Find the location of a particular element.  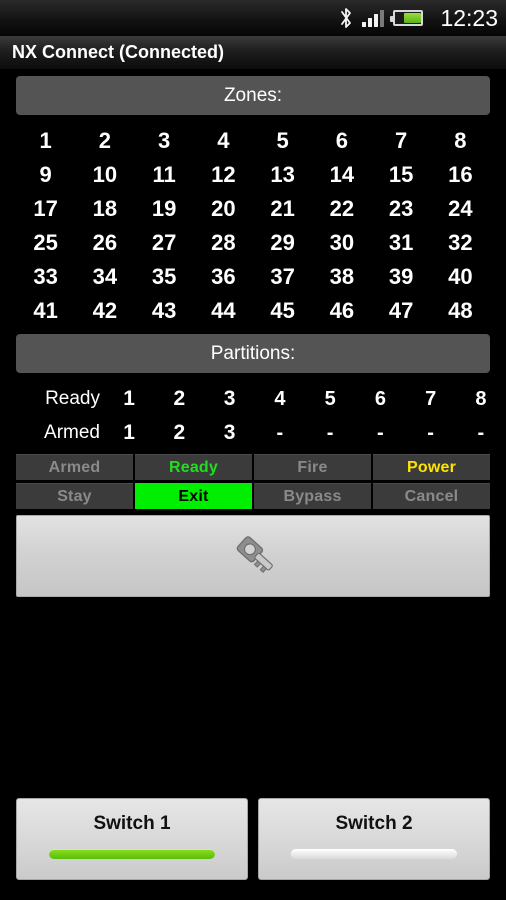

zone-cell: 27 is located at coordinates (164, 243).